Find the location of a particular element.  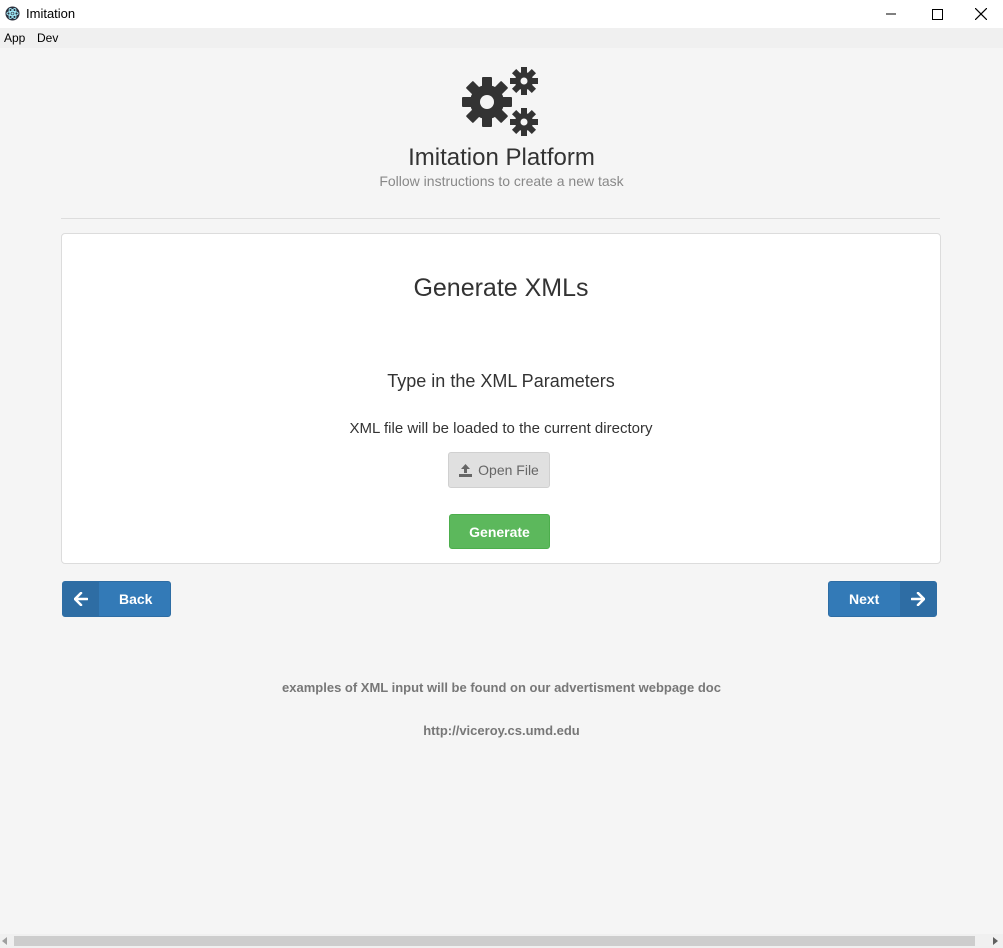

electron-app-icon is located at coordinates (12, 13).